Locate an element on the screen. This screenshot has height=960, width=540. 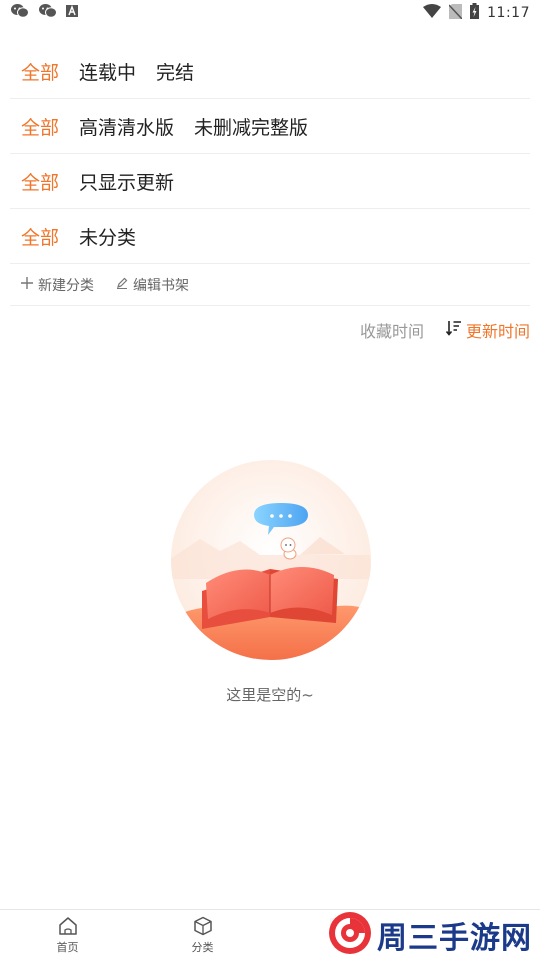
filter-option-hd-clean: 高清清水版 is located at coordinates (126, 126).